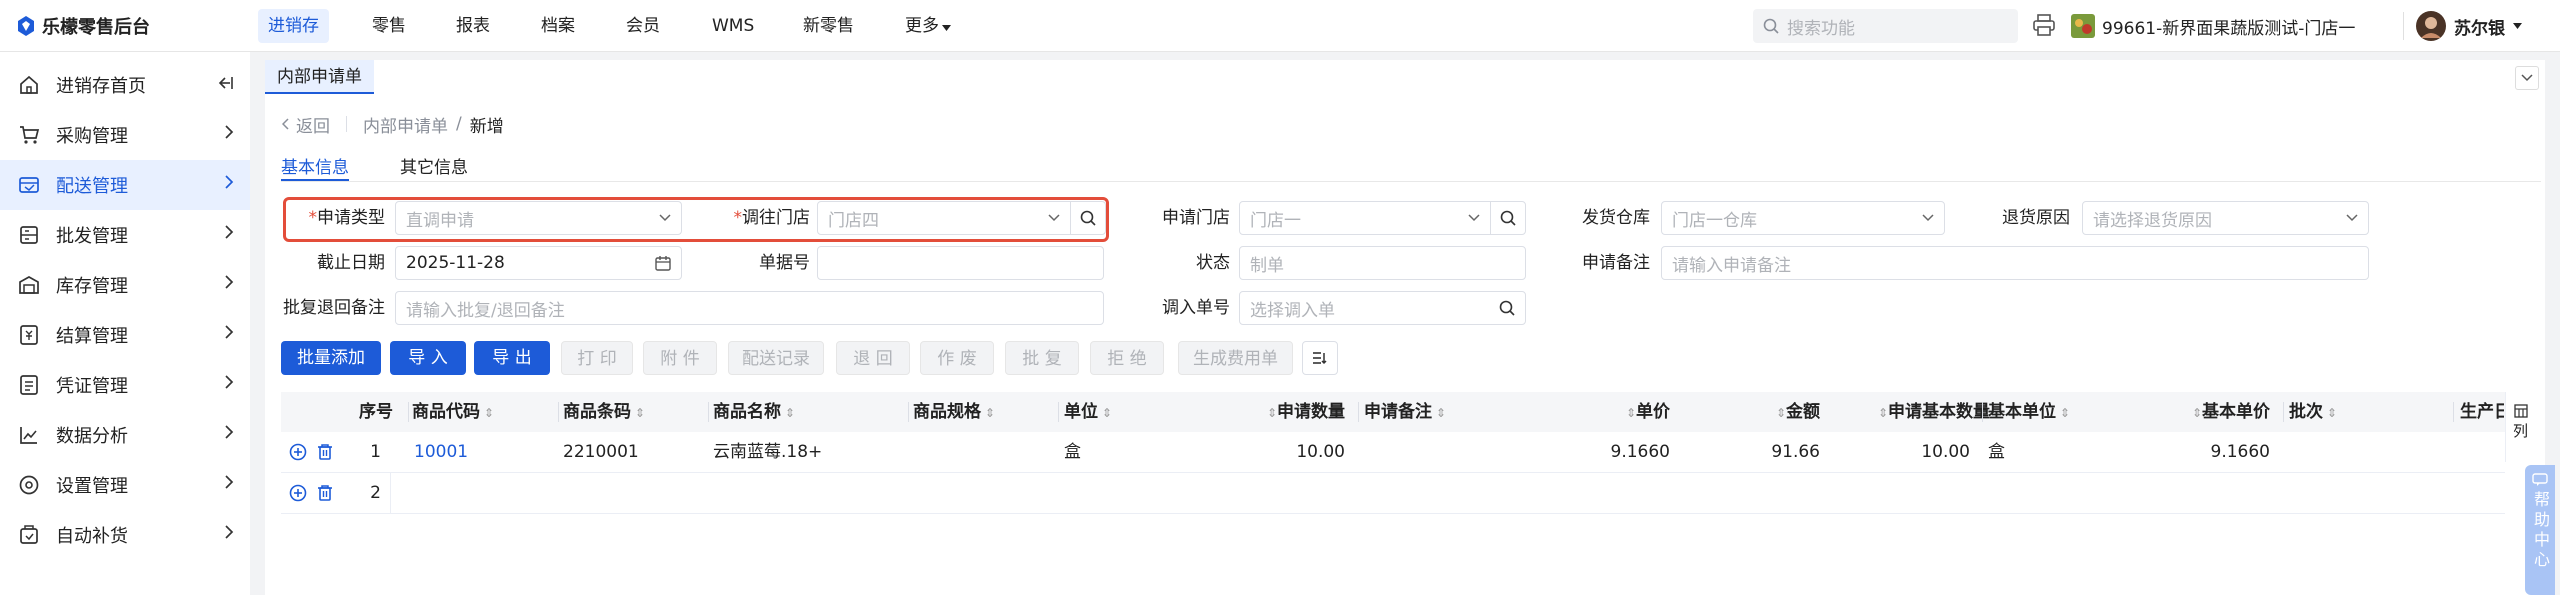  Describe the element at coordinates (957, 358) in the screenshot. I see `void-button: 作 废` at that location.